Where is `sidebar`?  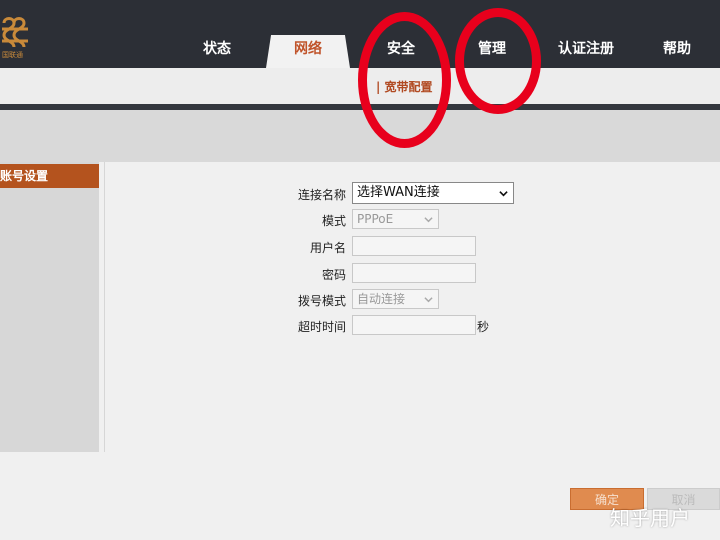
sidebar is located at coordinates (49, 307).